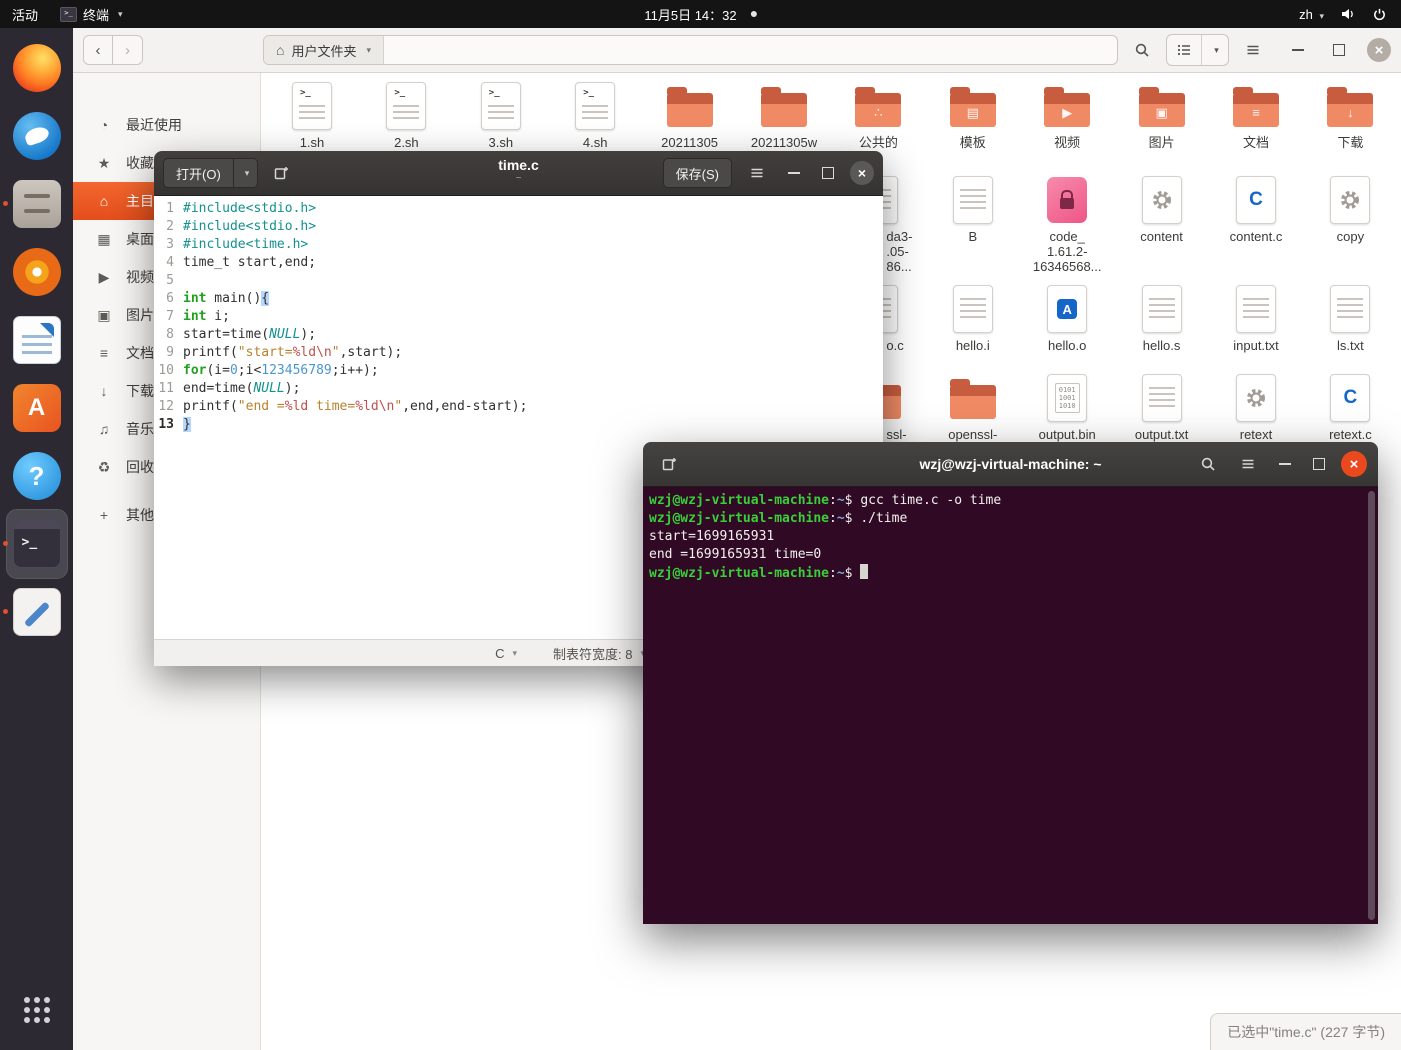 The width and height of the screenshot is (1401, 1050). I want to click on terminal-minimize-button, so click(1285, 464).